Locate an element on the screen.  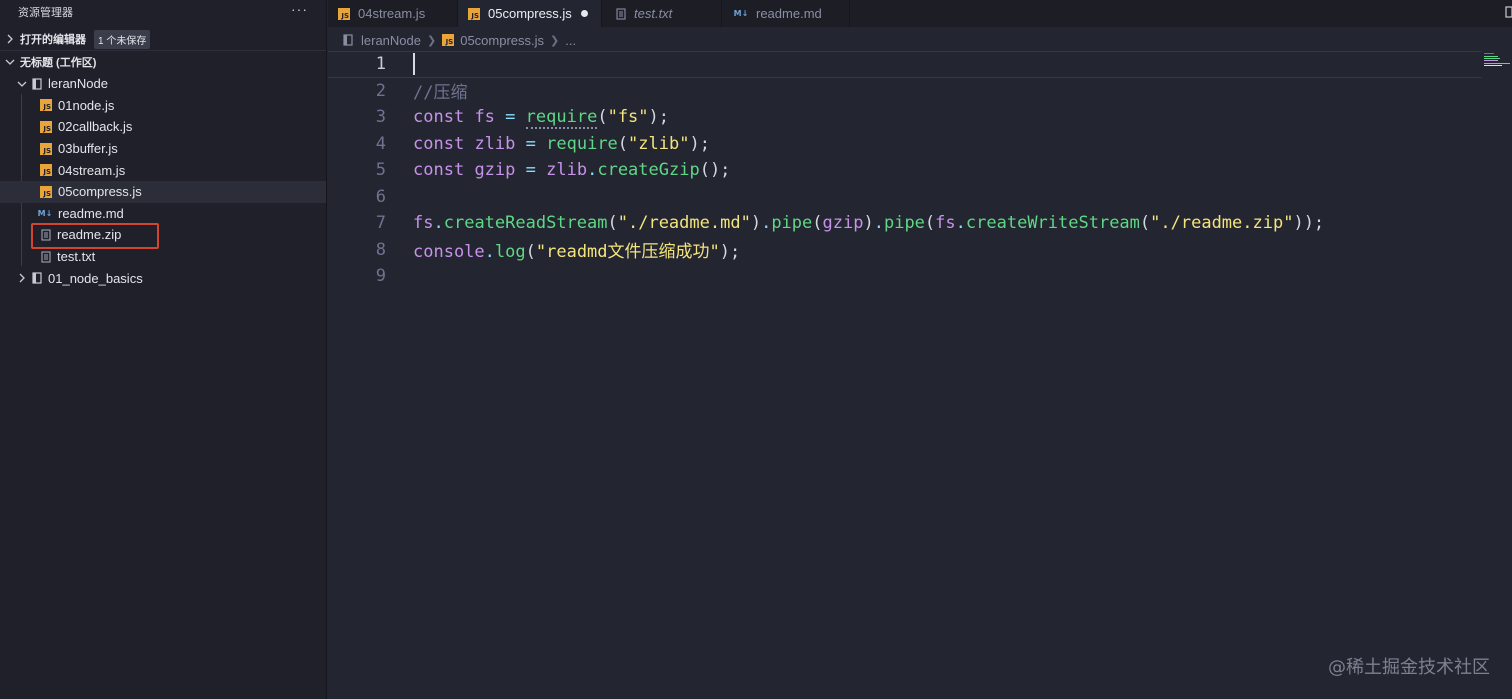
workspace-section: 无标题 (工作区) is located at coordinates (163, 62).